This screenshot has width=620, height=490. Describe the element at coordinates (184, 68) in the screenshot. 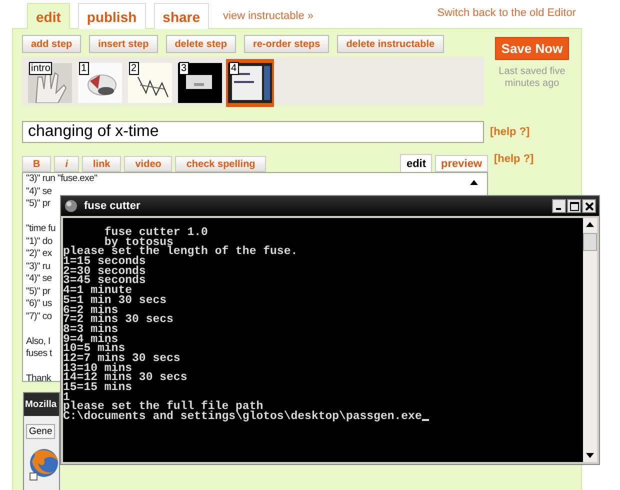

I see `step-number: 3` at that location.